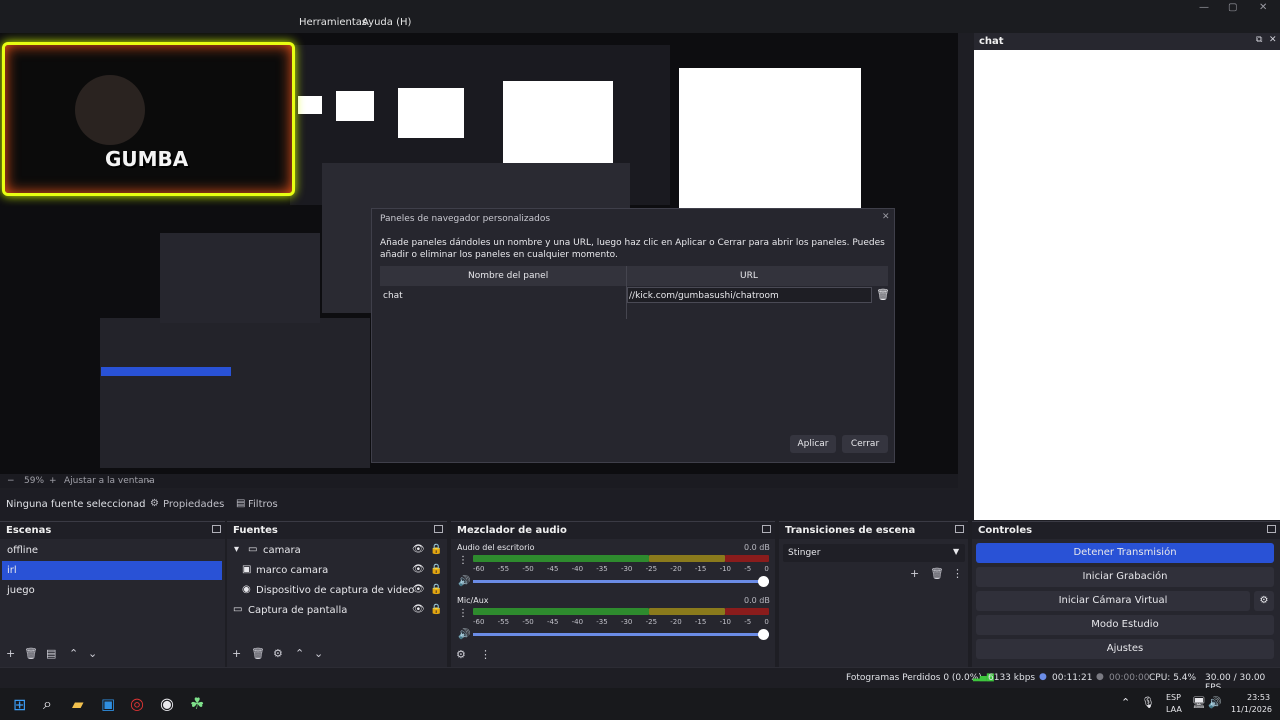  What do you see at coordinates (1100, 677) in the screenshot?
I see `record-icon: ●` at bounding box center [1100, 677].